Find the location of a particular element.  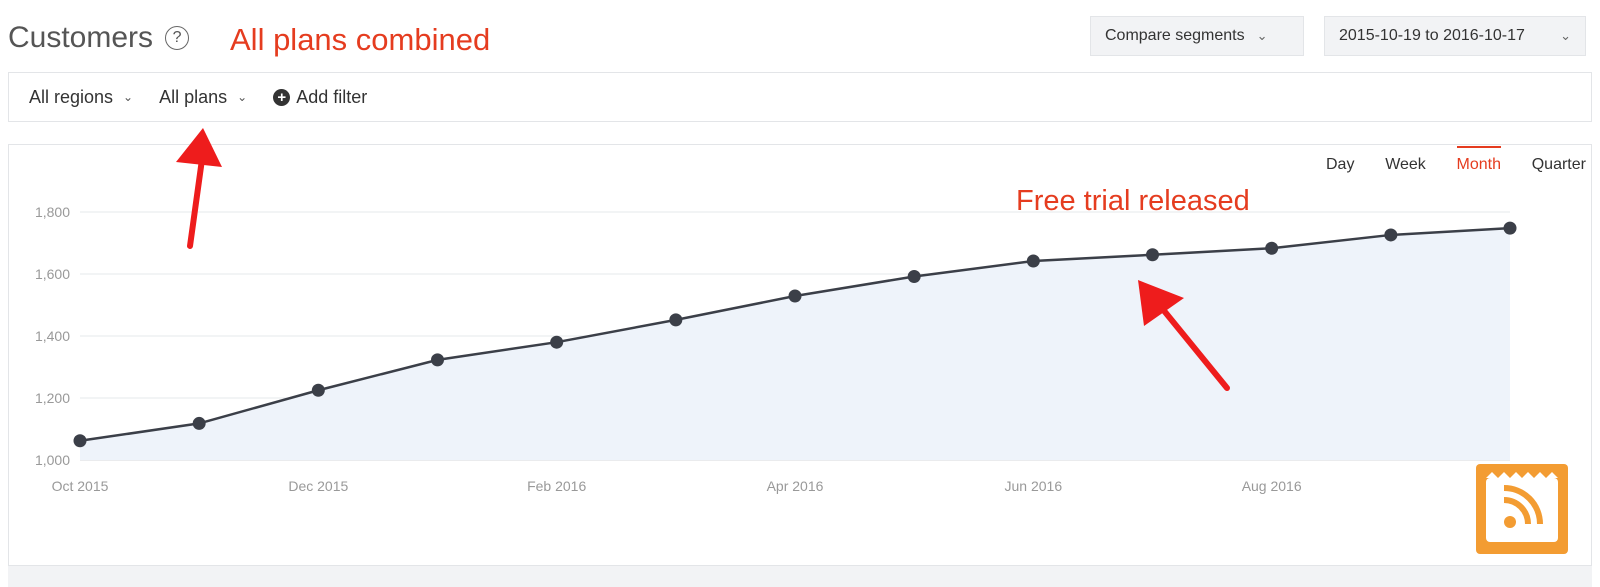

rss-feed-icon-graphic is located at coordinates (1522, 507).